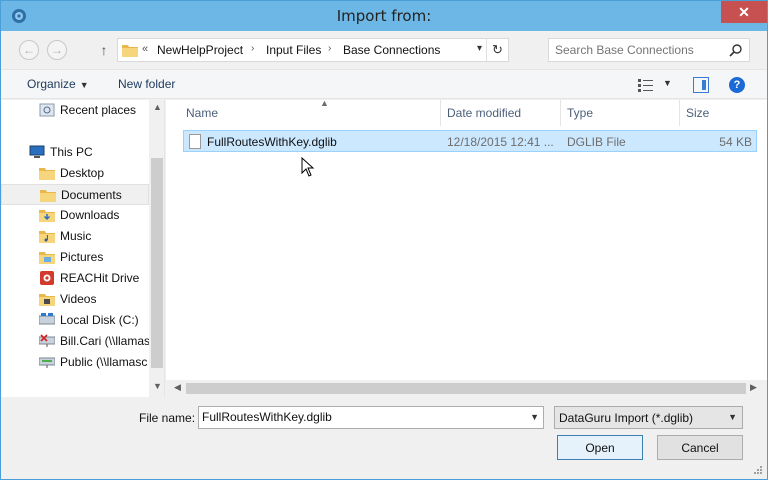 The image size is (768, 480). Describe the element at coordinates (47, 237) in the screenshot. I see `music-folder-icon` at that location.